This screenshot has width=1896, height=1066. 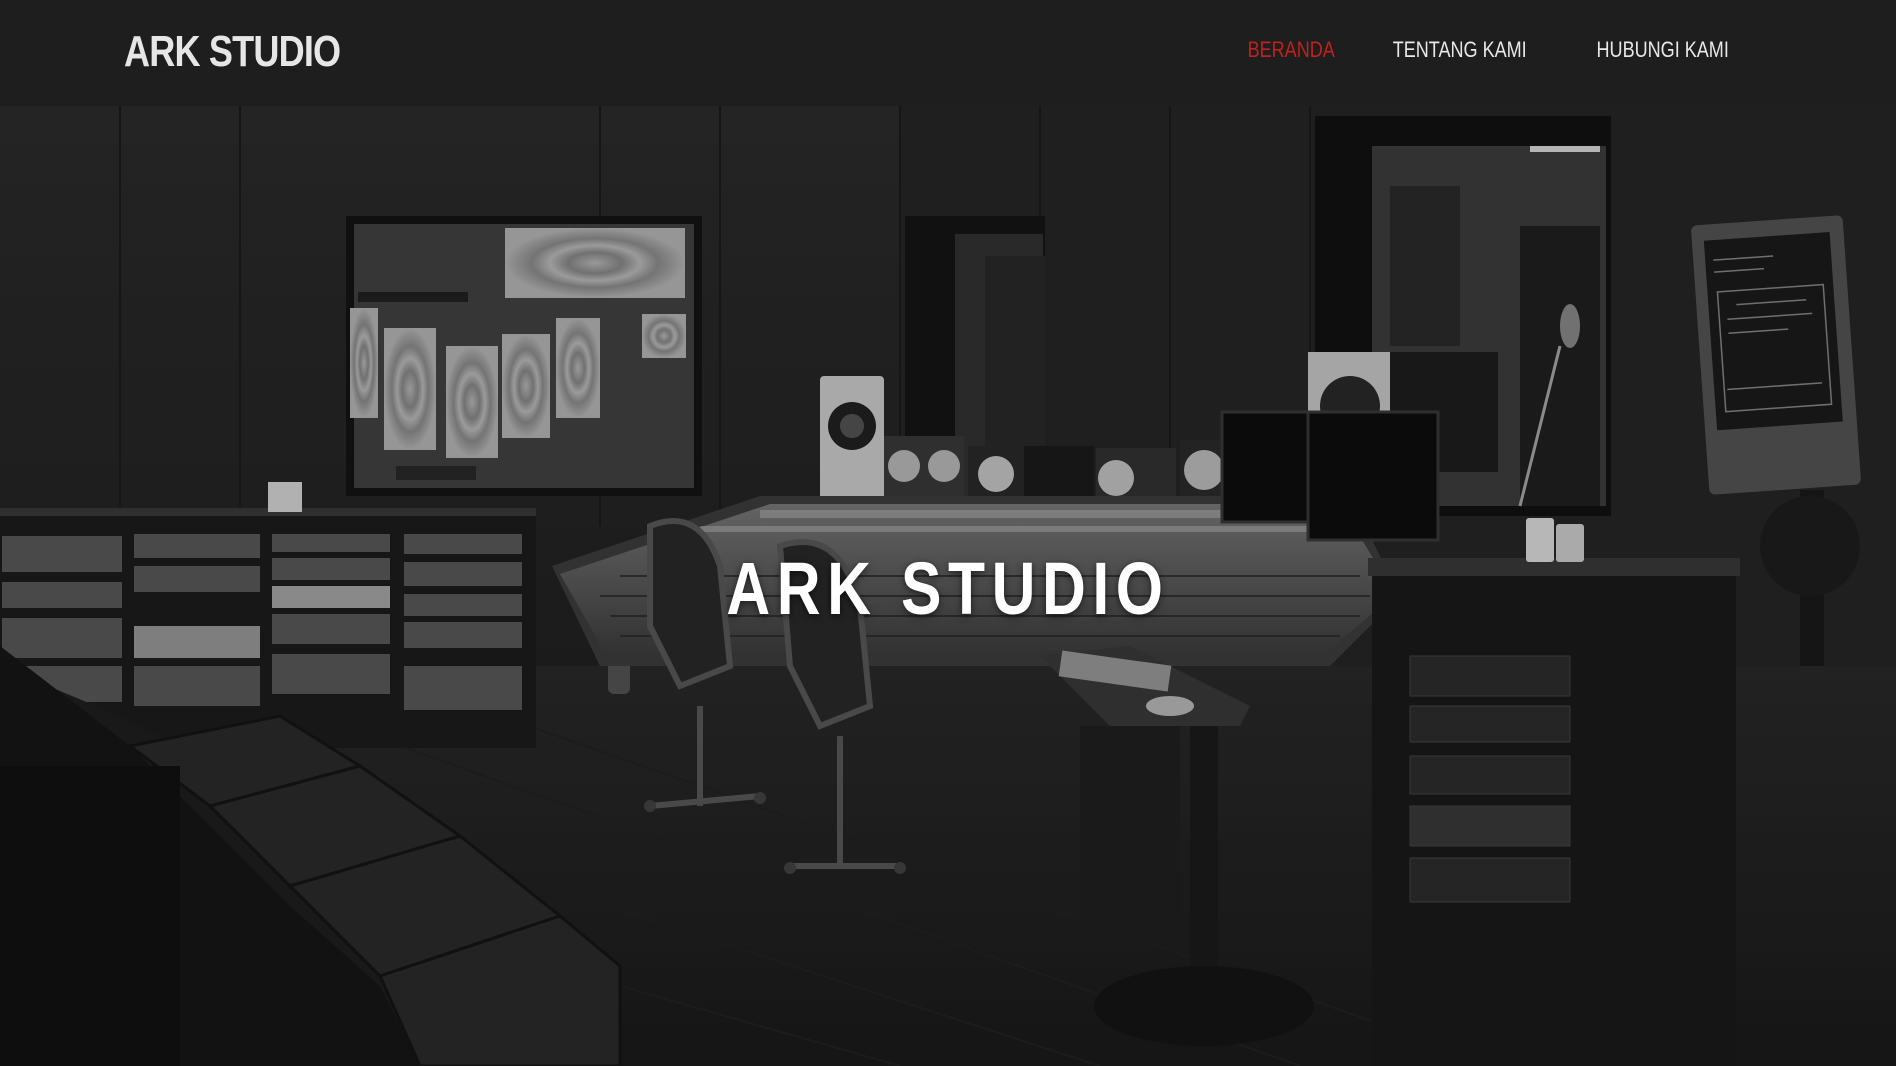 I want to click on nav-item-beranda: BERANDA, so click(x=1290, y=50).